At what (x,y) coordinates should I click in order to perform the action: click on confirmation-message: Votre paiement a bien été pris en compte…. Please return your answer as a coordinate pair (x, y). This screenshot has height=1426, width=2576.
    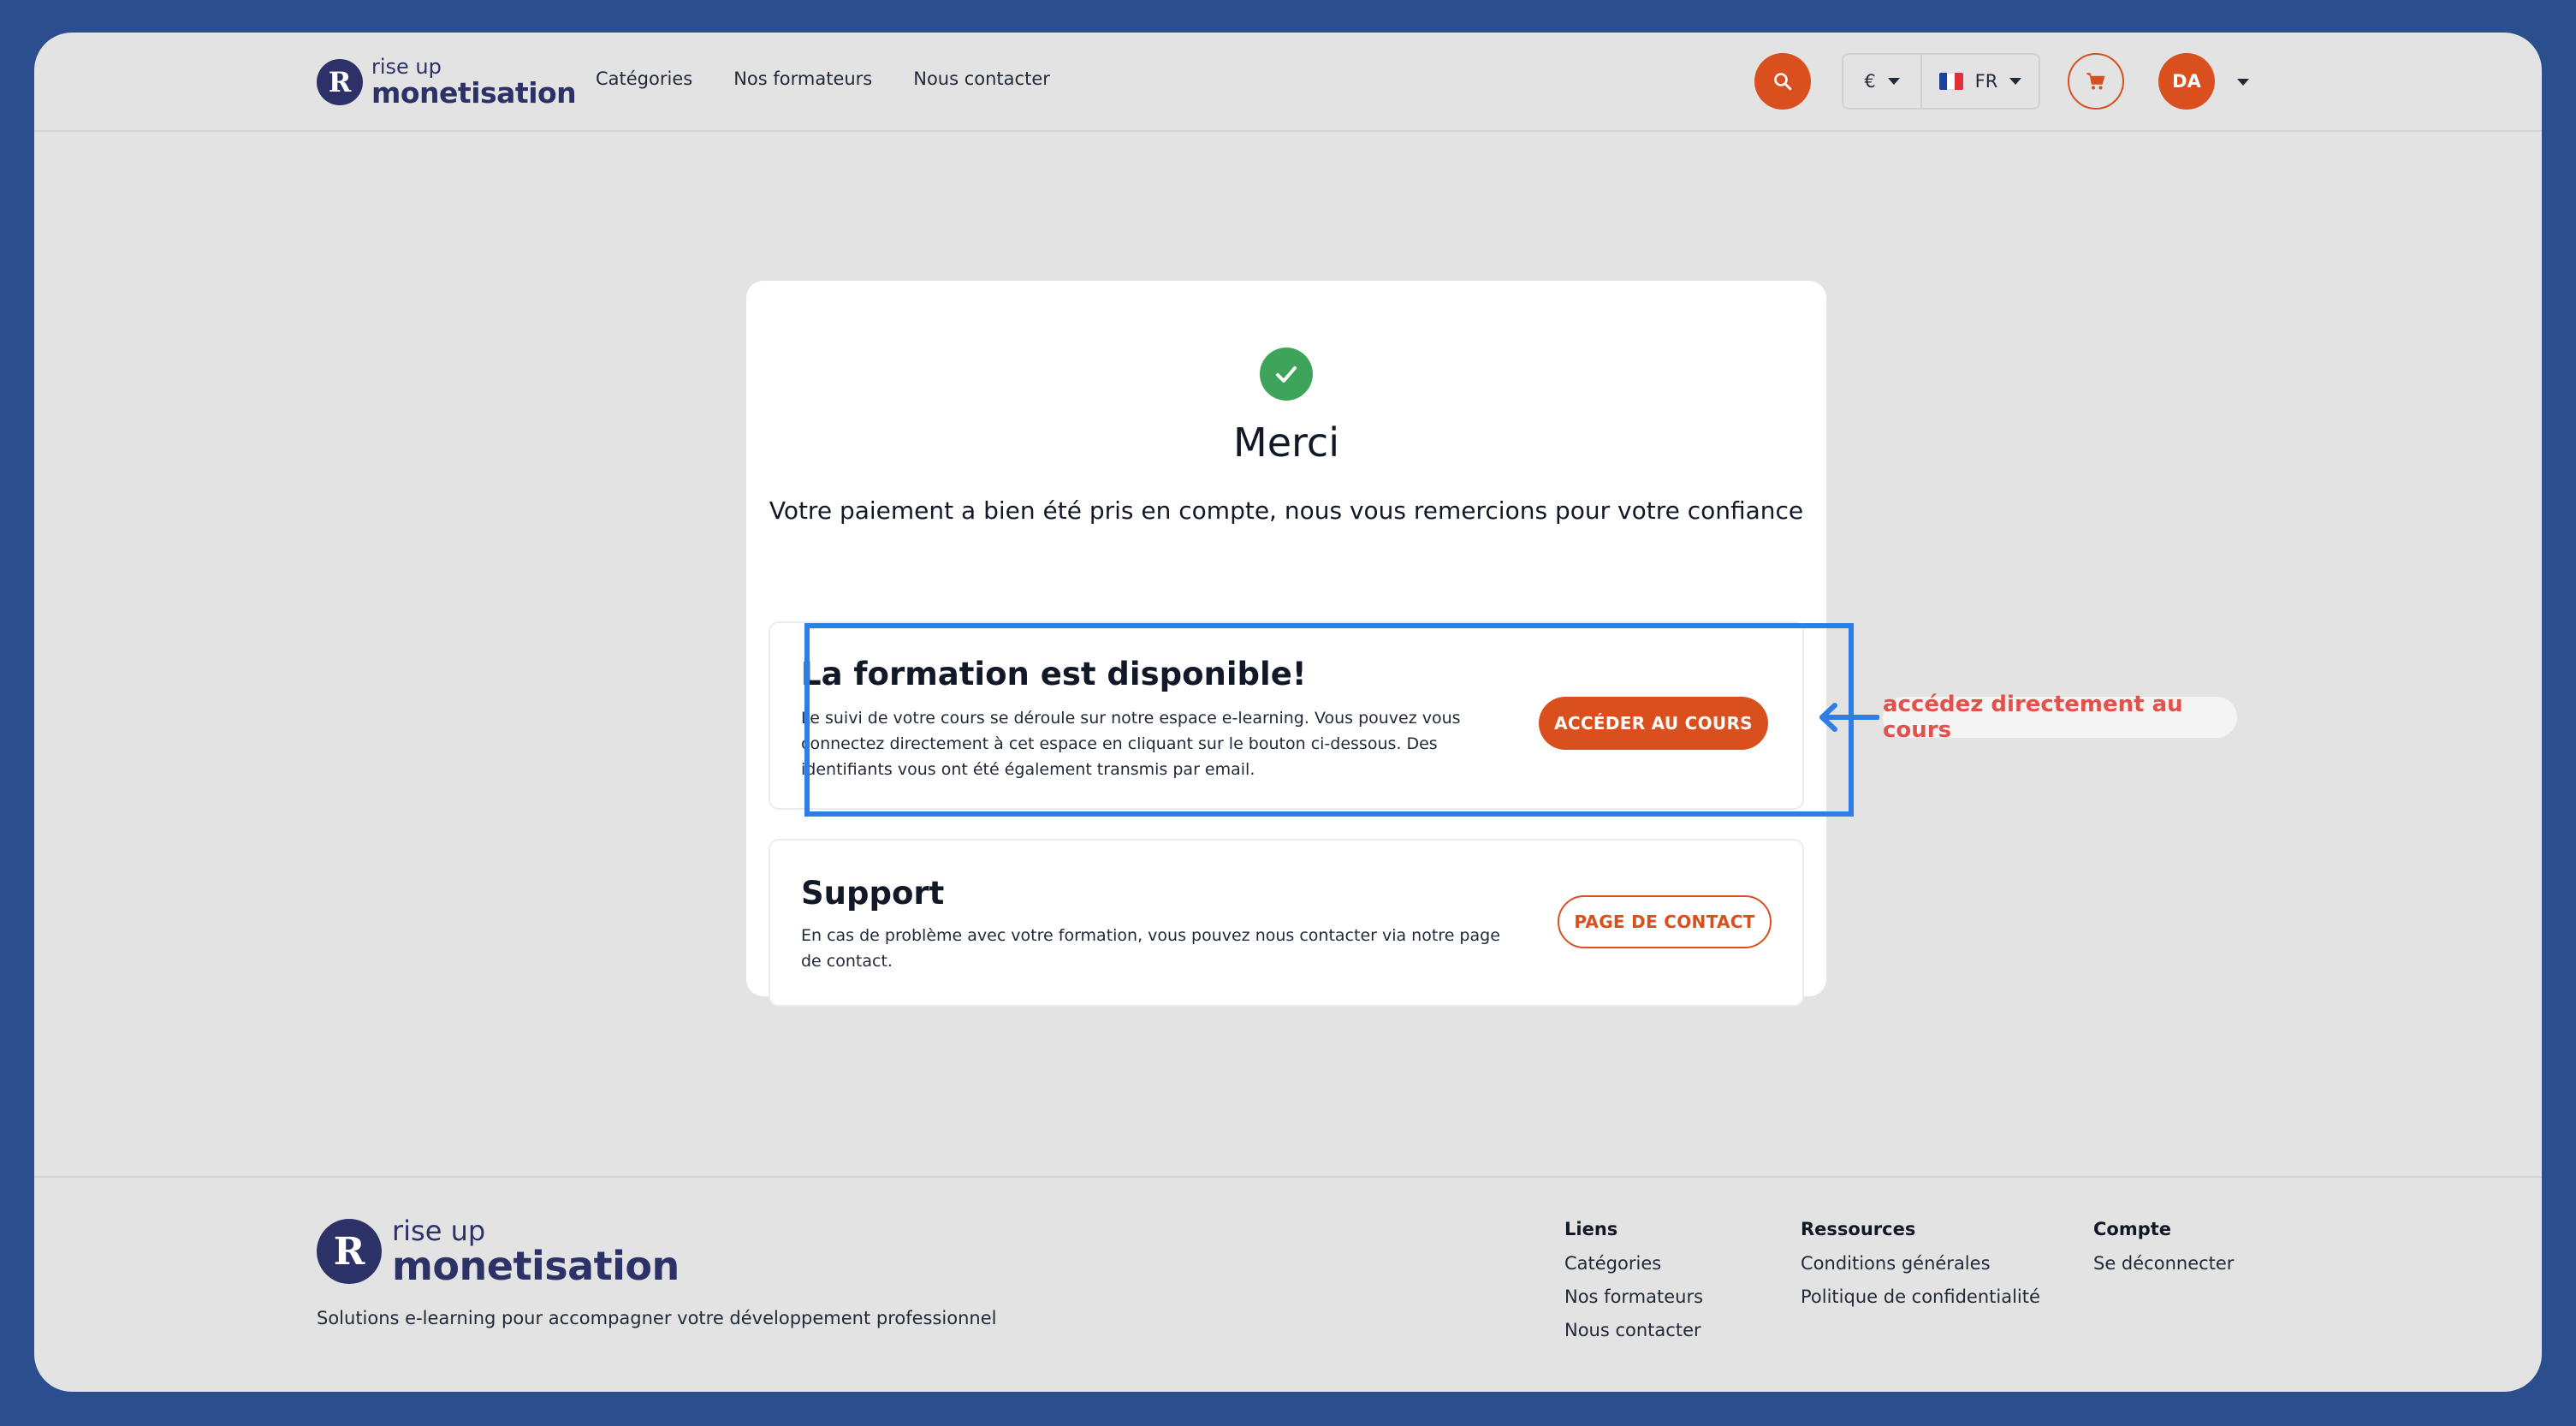
    Looking at the image, I should click on (1286, 510).